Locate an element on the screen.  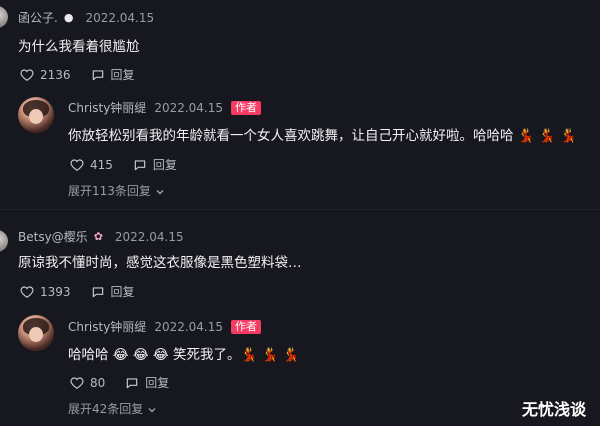
like-count: 80 is located at coordinates (98, 382).